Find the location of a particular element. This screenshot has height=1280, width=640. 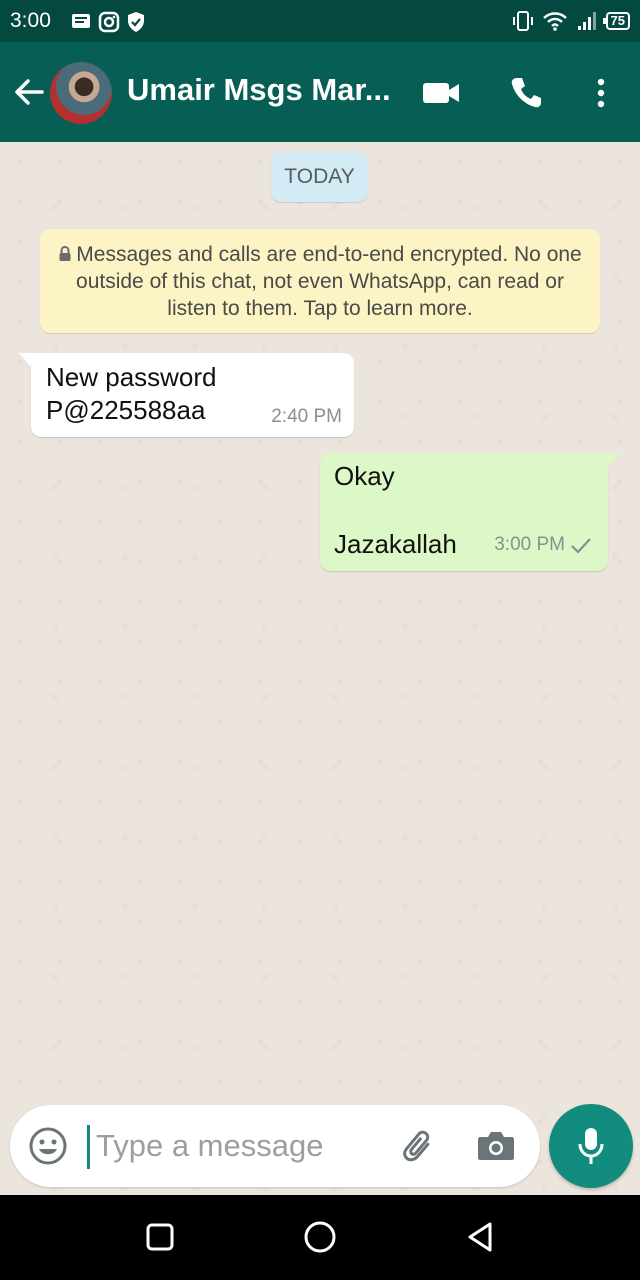

status-time: 3:00 is located at coordinates (30, 20).